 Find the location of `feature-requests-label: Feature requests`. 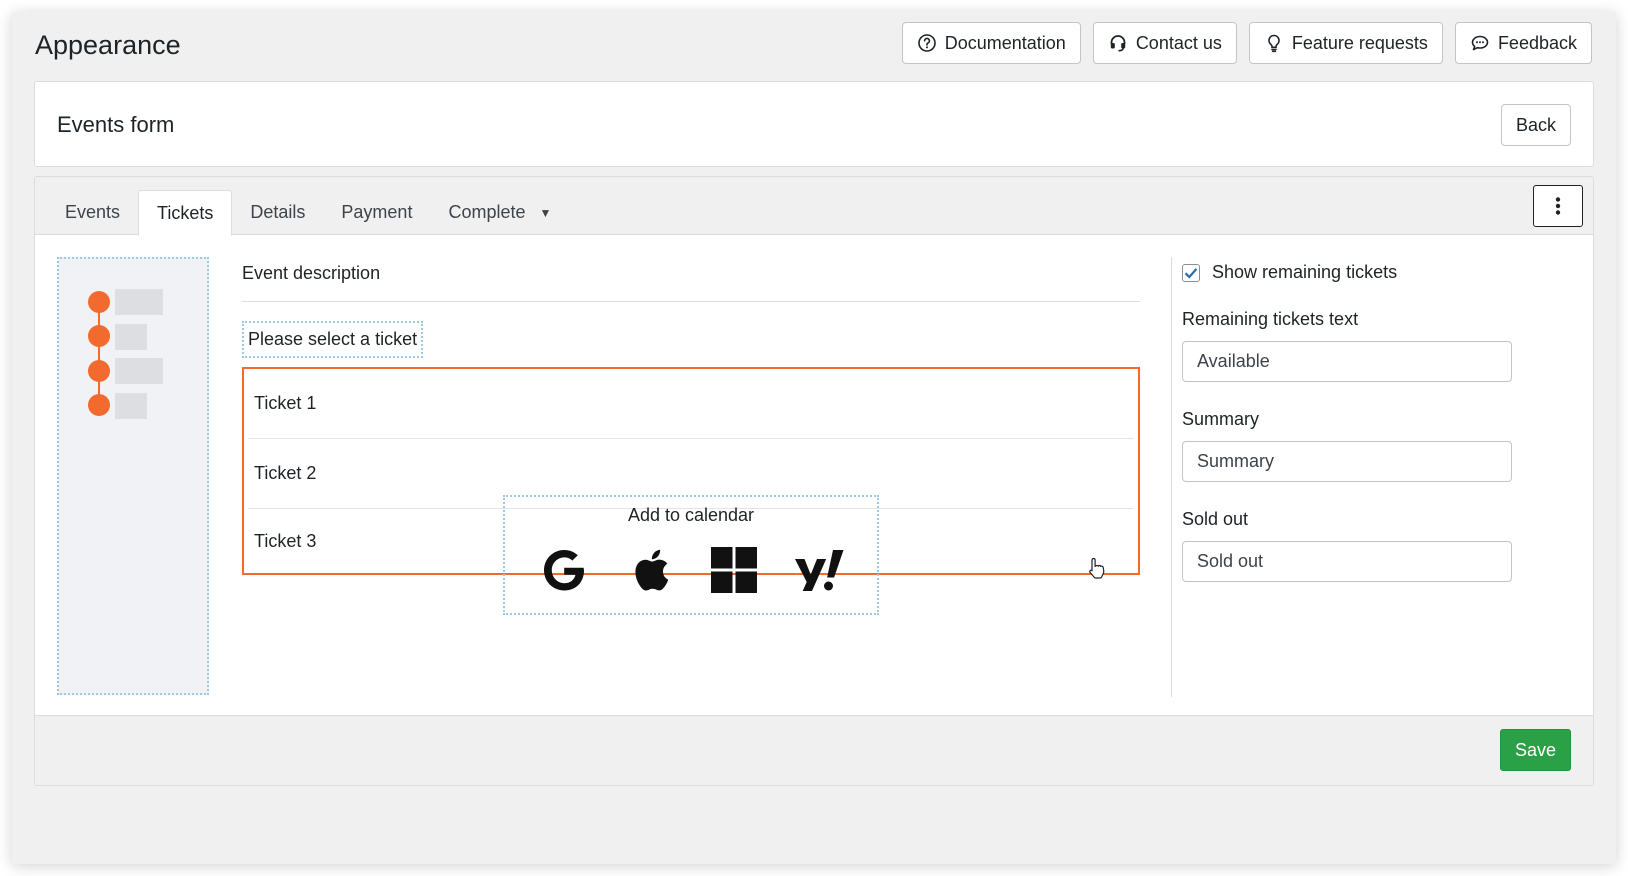

feature-requests-label: Feature requests is located at coordinates (1359, 42).